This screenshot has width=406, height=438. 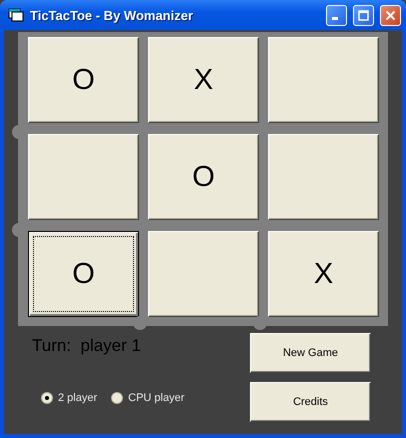 I want to click on radio-label: 2 player, so click(x=78, y=398).